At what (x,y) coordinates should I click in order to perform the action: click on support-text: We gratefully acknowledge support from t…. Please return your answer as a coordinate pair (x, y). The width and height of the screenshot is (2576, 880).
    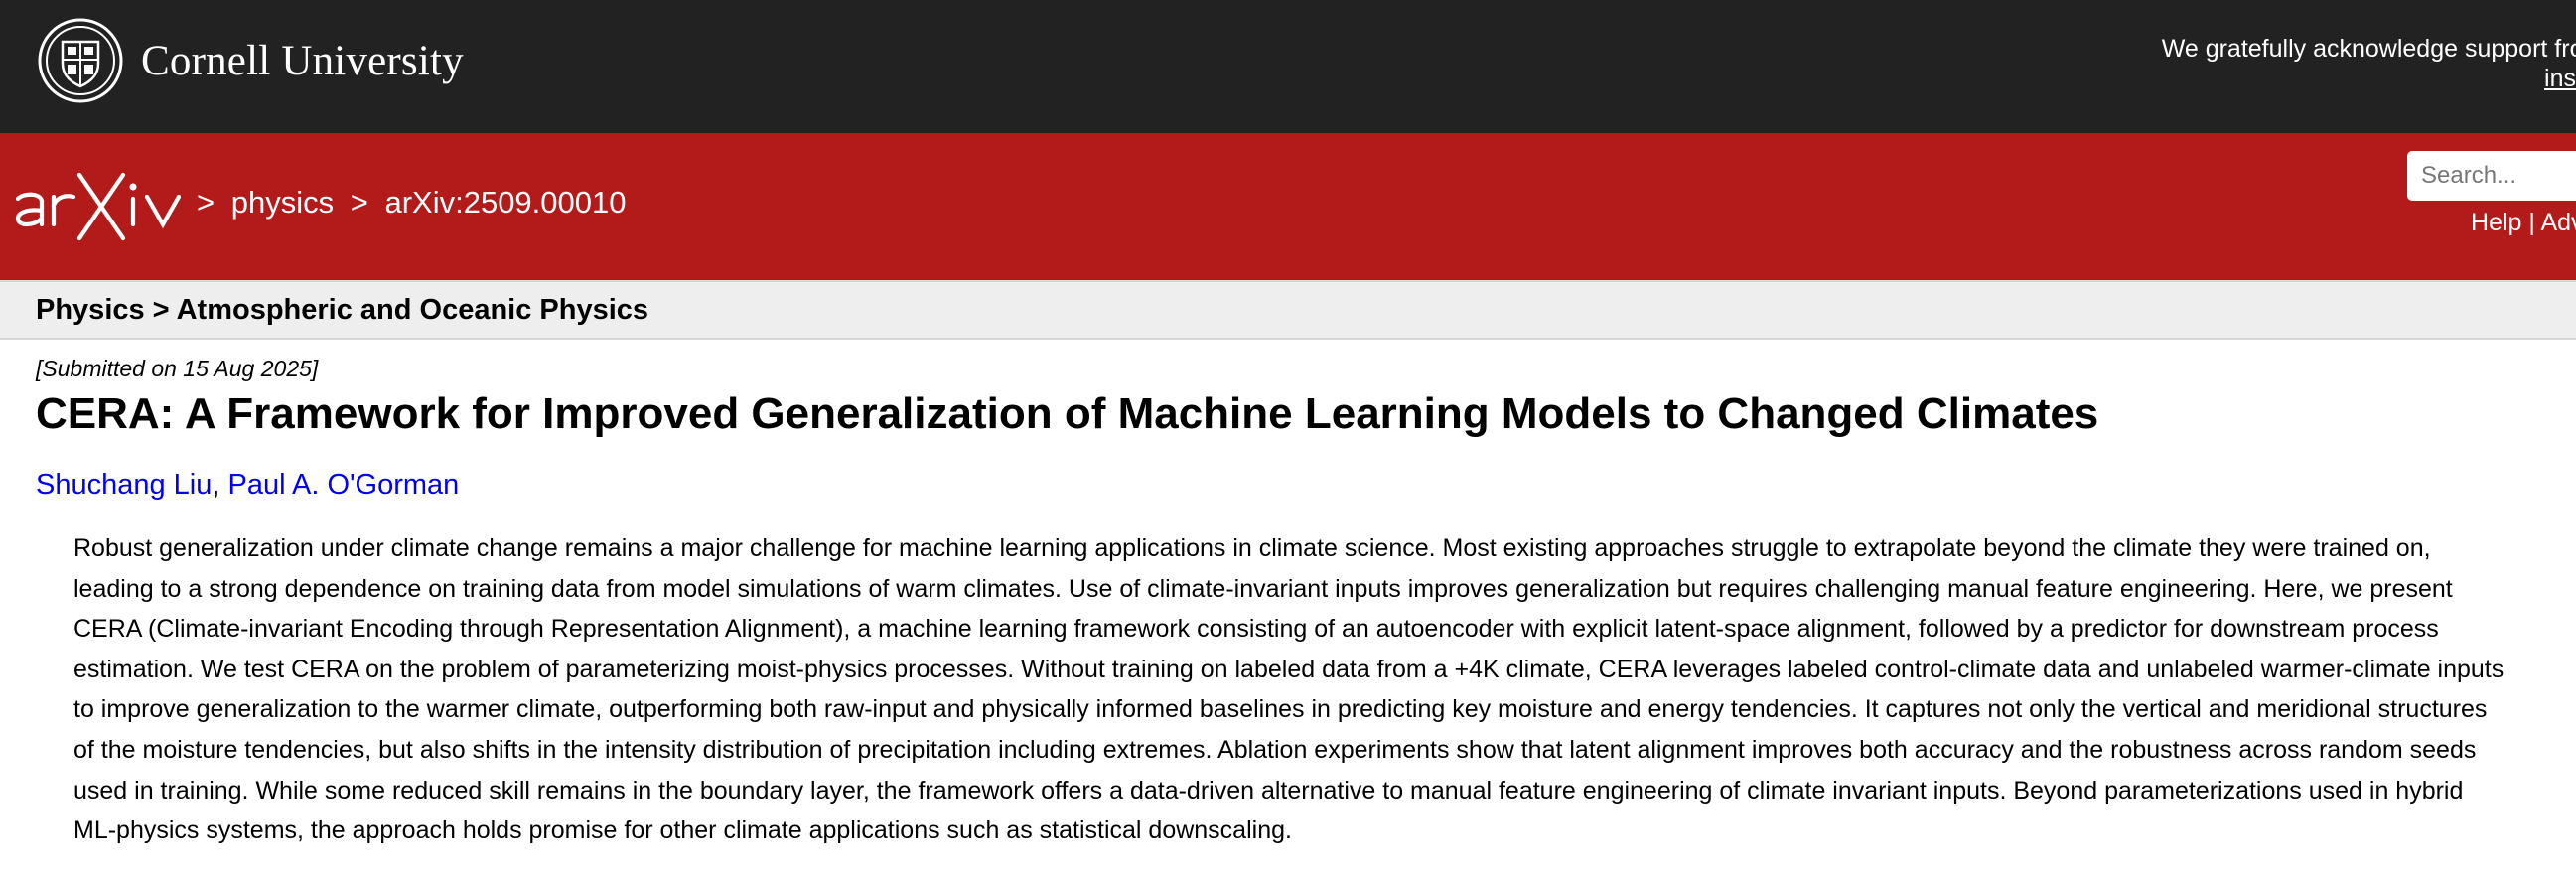
    Looking at the image, I should click on (2368, 49).